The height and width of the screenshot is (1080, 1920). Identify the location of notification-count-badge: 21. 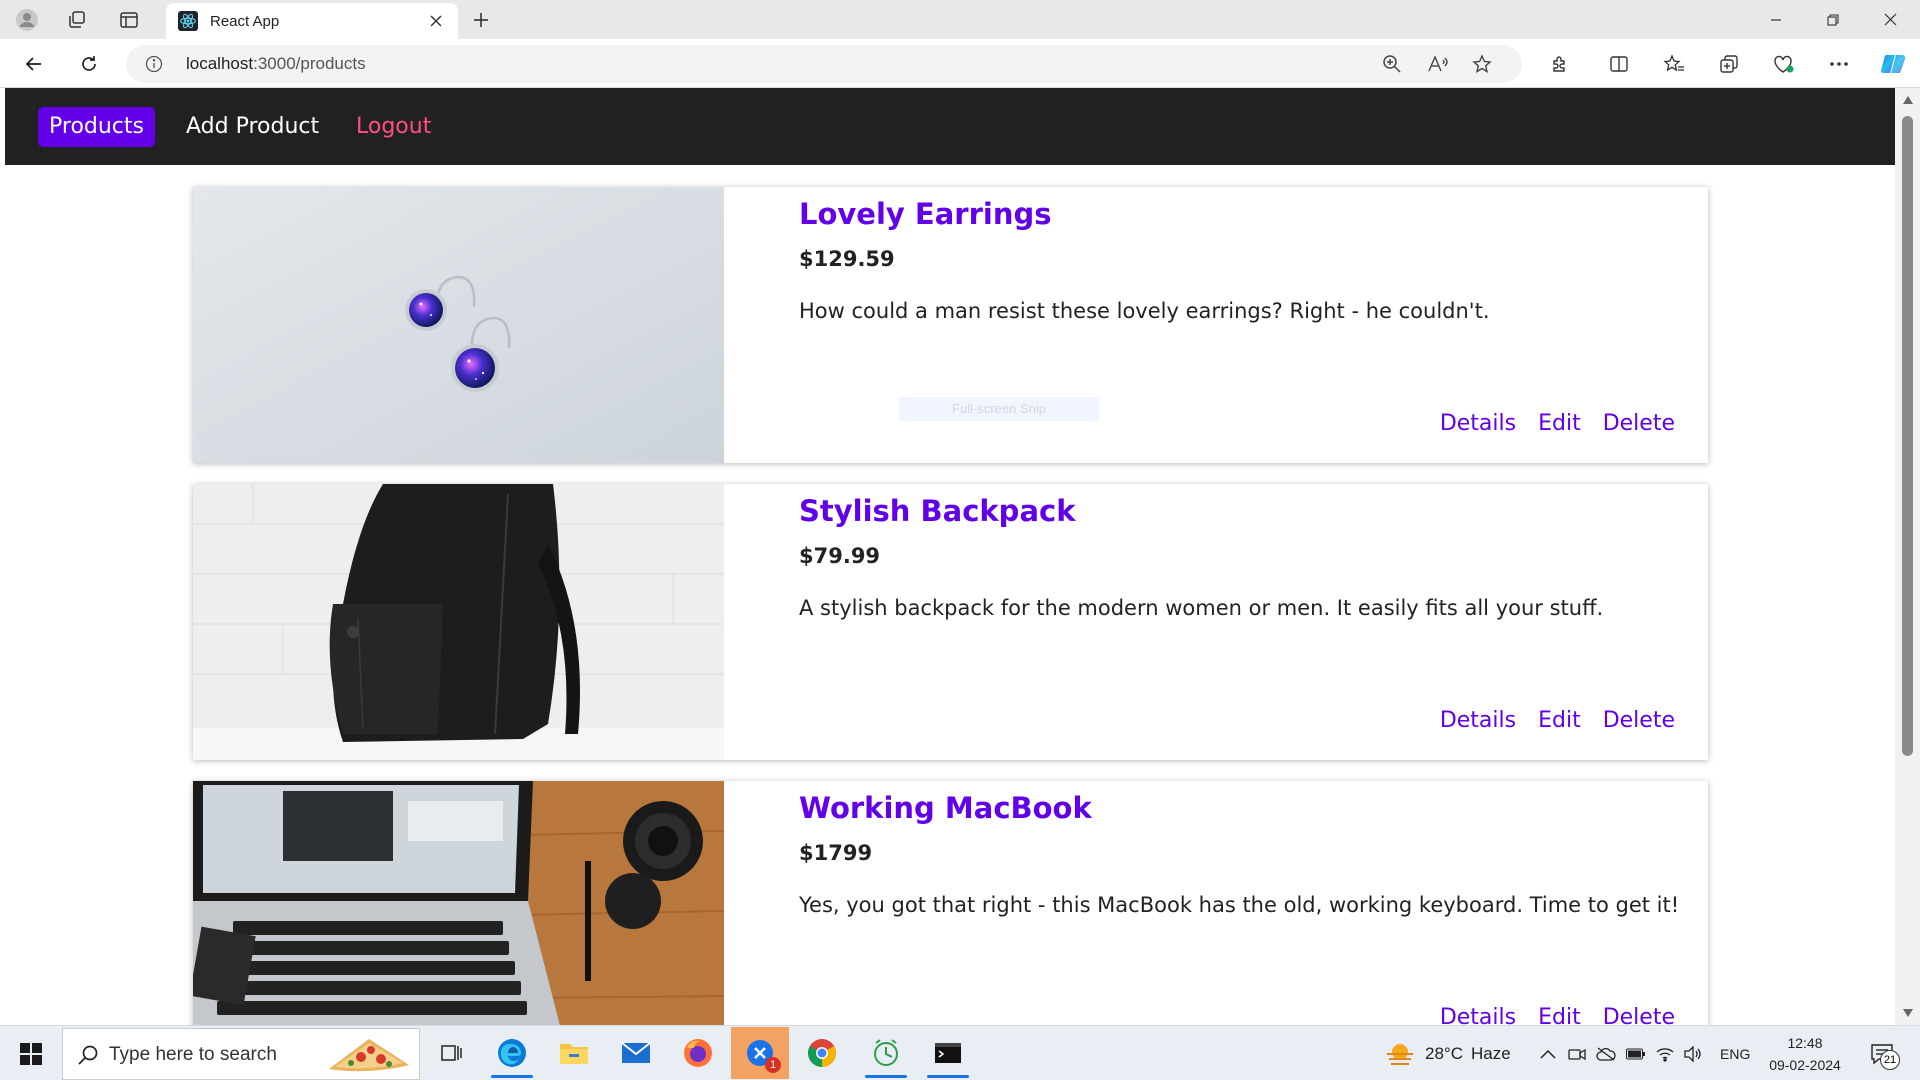
(1890, 1060).